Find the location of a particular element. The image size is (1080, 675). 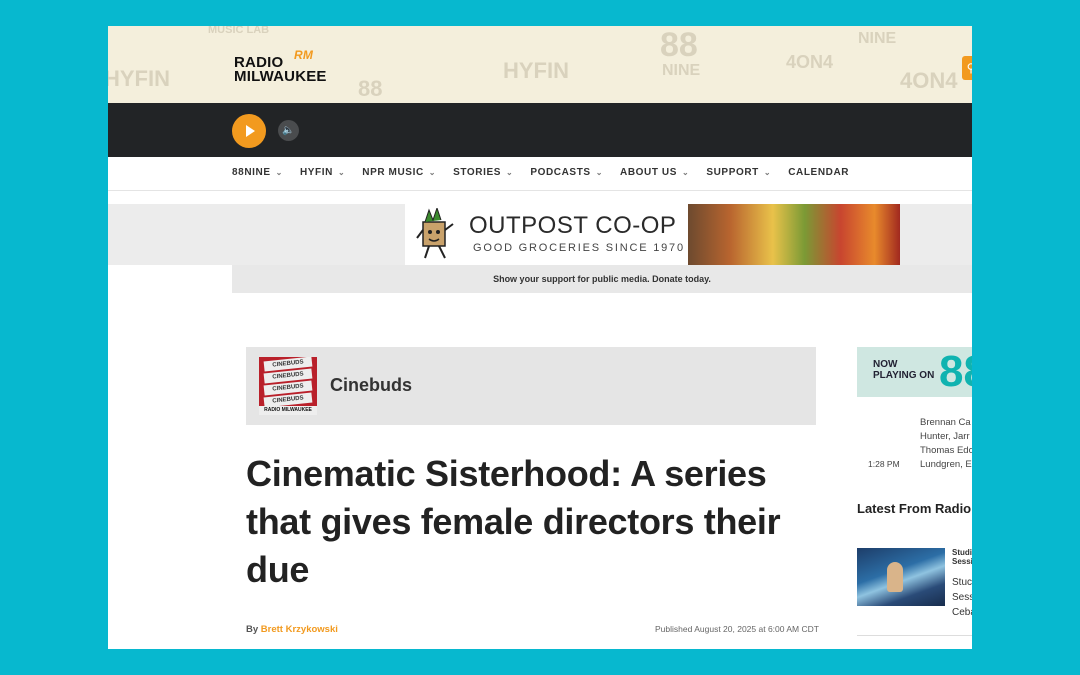

nav-item-support: SUPPORT ⌄ is located at coordinates (738, 172).